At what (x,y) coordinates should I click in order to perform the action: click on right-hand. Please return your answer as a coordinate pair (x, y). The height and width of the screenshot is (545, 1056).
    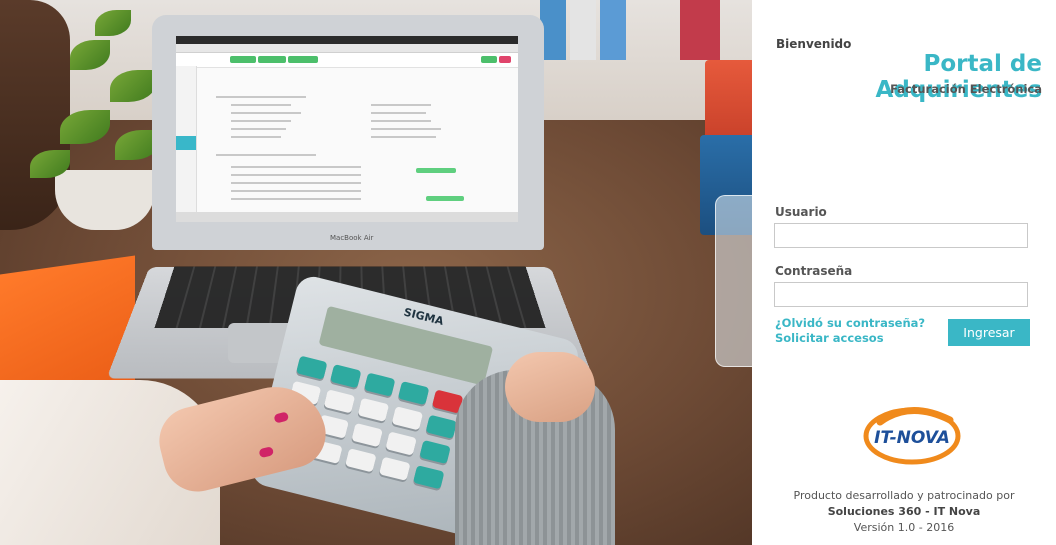
    Looking at the image, I should click on (550, 387).